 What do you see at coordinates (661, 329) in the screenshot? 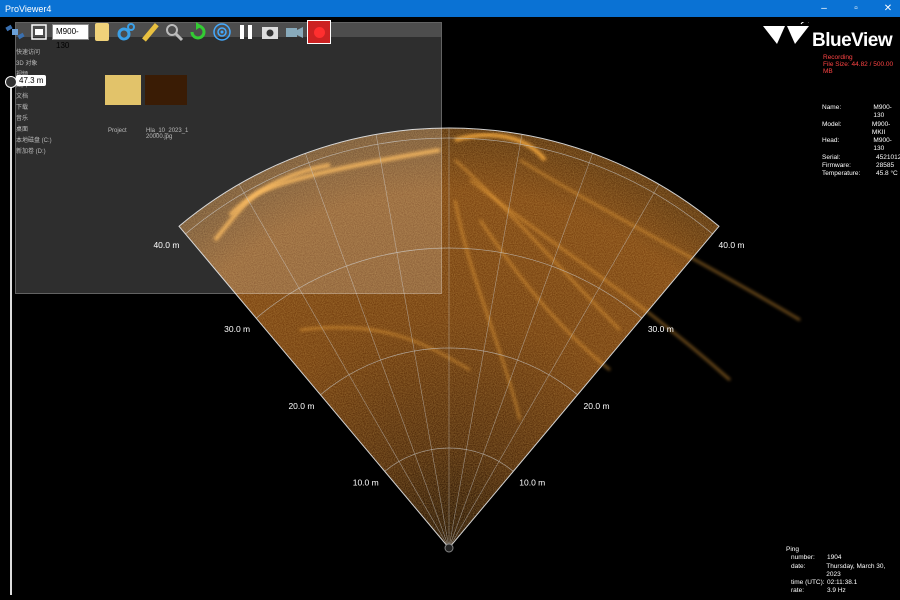
I see `range-label-right: 30.0 m` at bounding box center [661, 329].